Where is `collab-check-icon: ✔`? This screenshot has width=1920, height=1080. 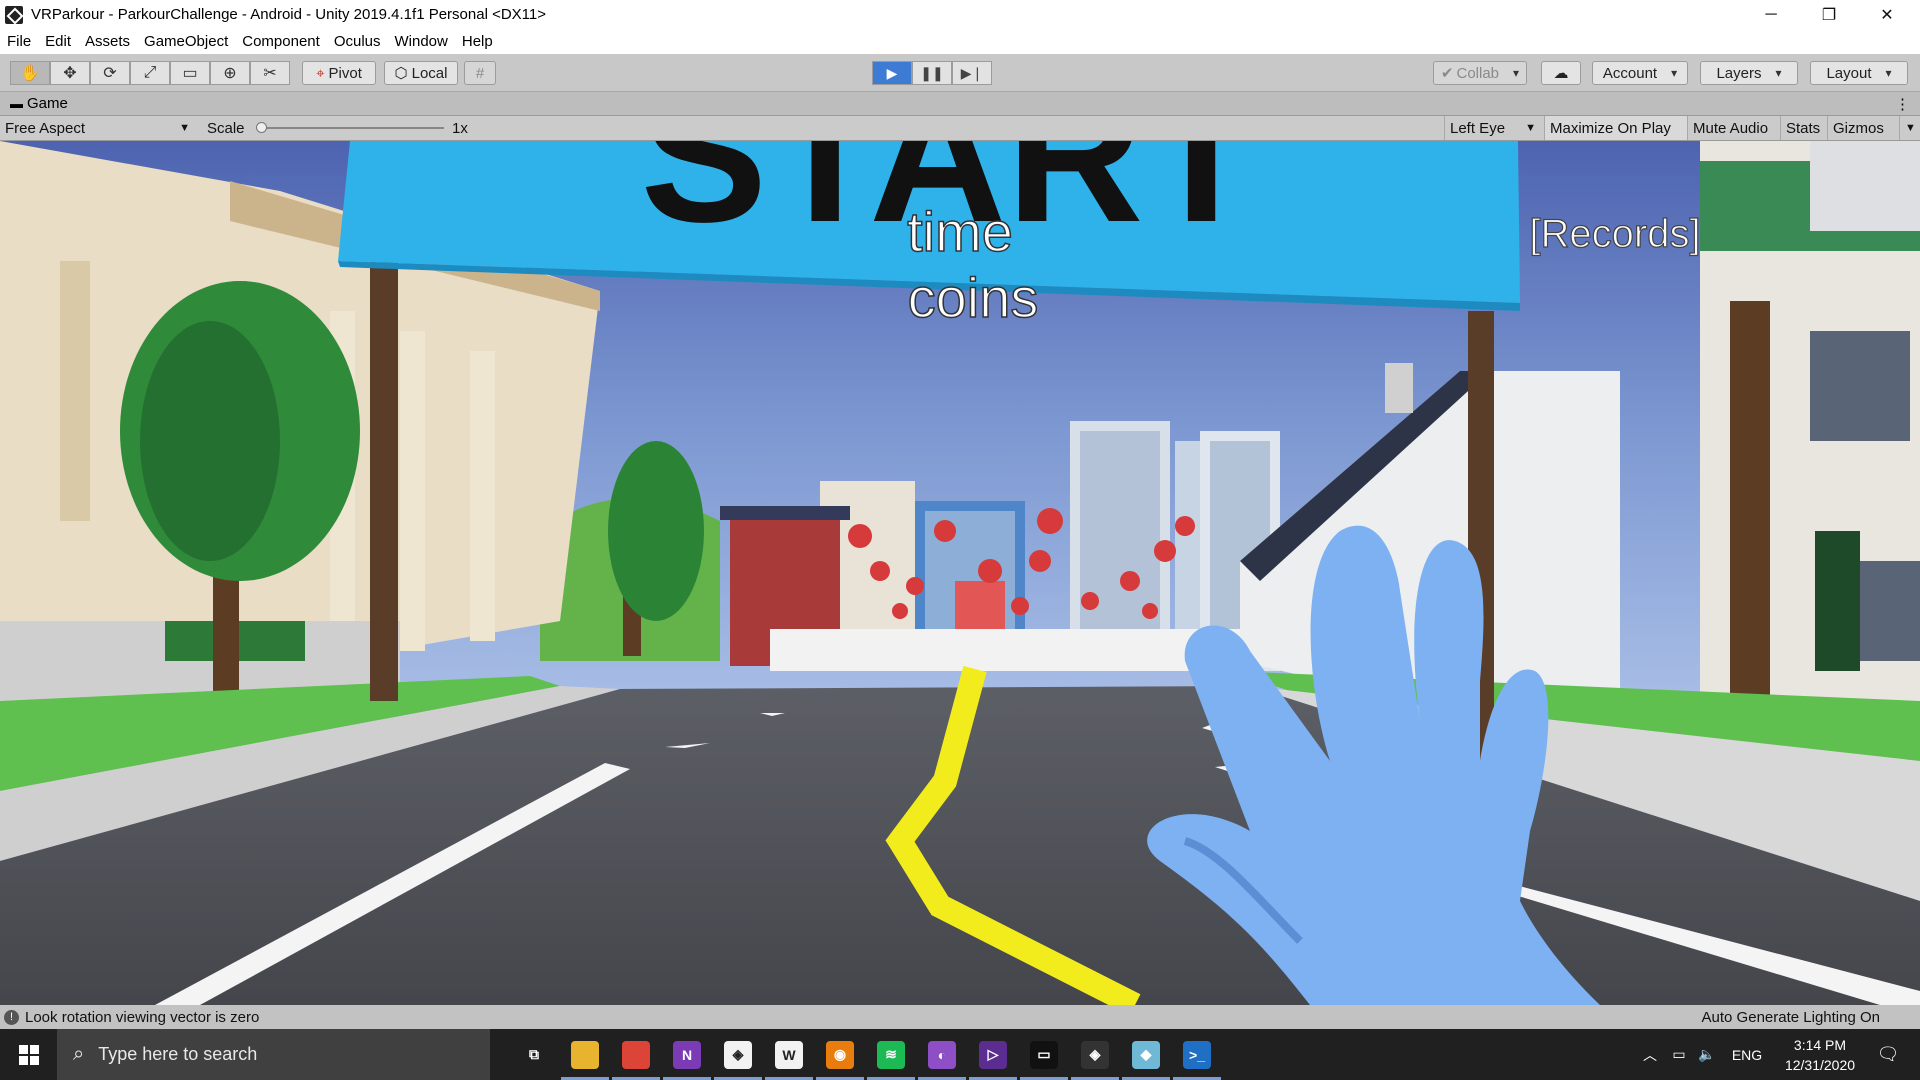
collab-check-icon: ✔ is located at coordinates (1447, 73).